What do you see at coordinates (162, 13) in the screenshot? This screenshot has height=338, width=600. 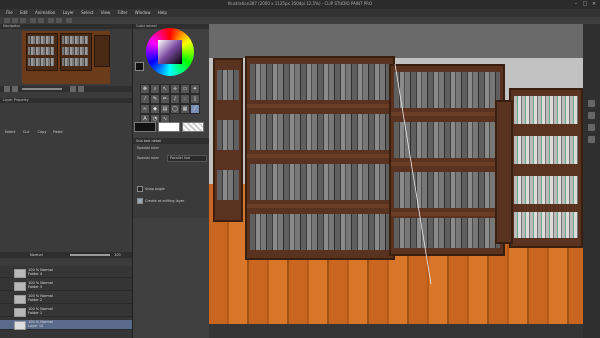 I see `menu-help: Help` at bounding box center [162, 13].